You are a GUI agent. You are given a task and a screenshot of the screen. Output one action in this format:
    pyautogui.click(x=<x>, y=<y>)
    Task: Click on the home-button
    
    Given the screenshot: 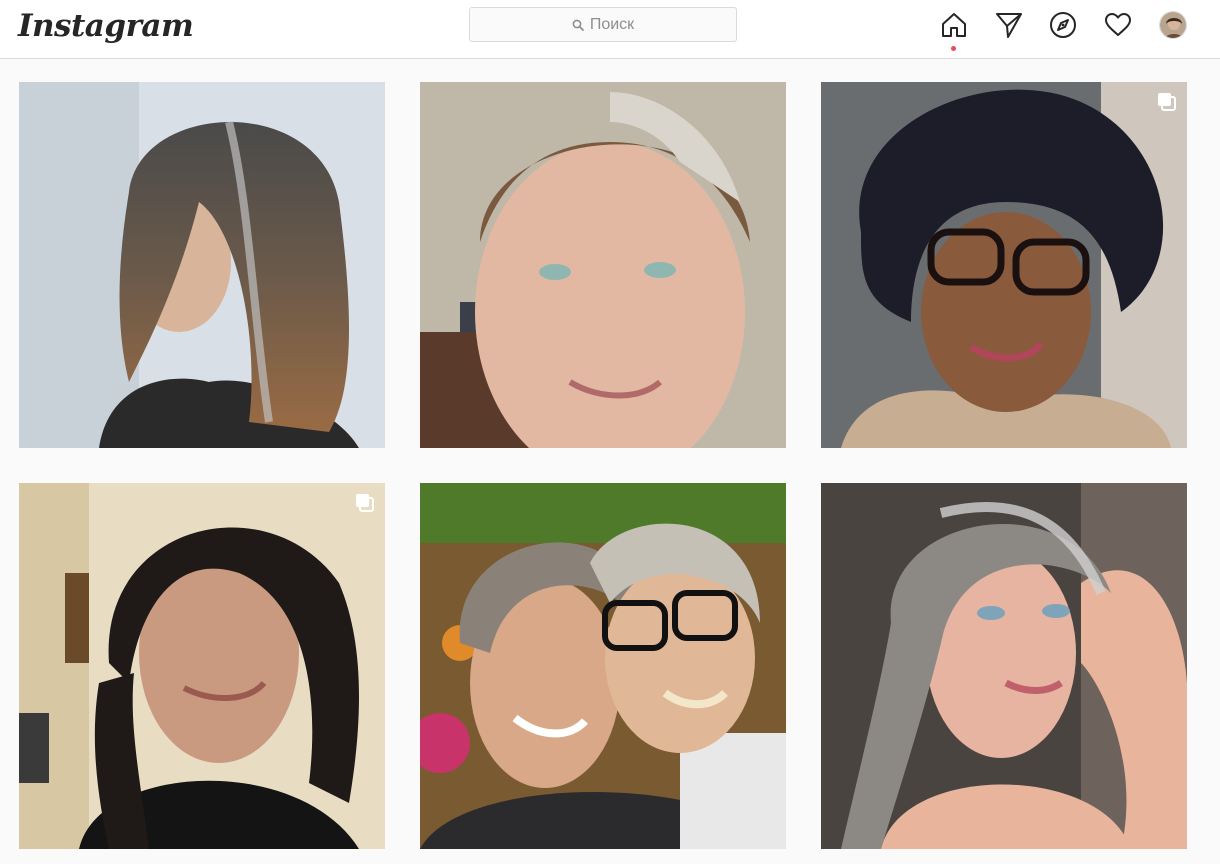 What is the action you would take?
    pyautogui.click(x=954, y=25)
    